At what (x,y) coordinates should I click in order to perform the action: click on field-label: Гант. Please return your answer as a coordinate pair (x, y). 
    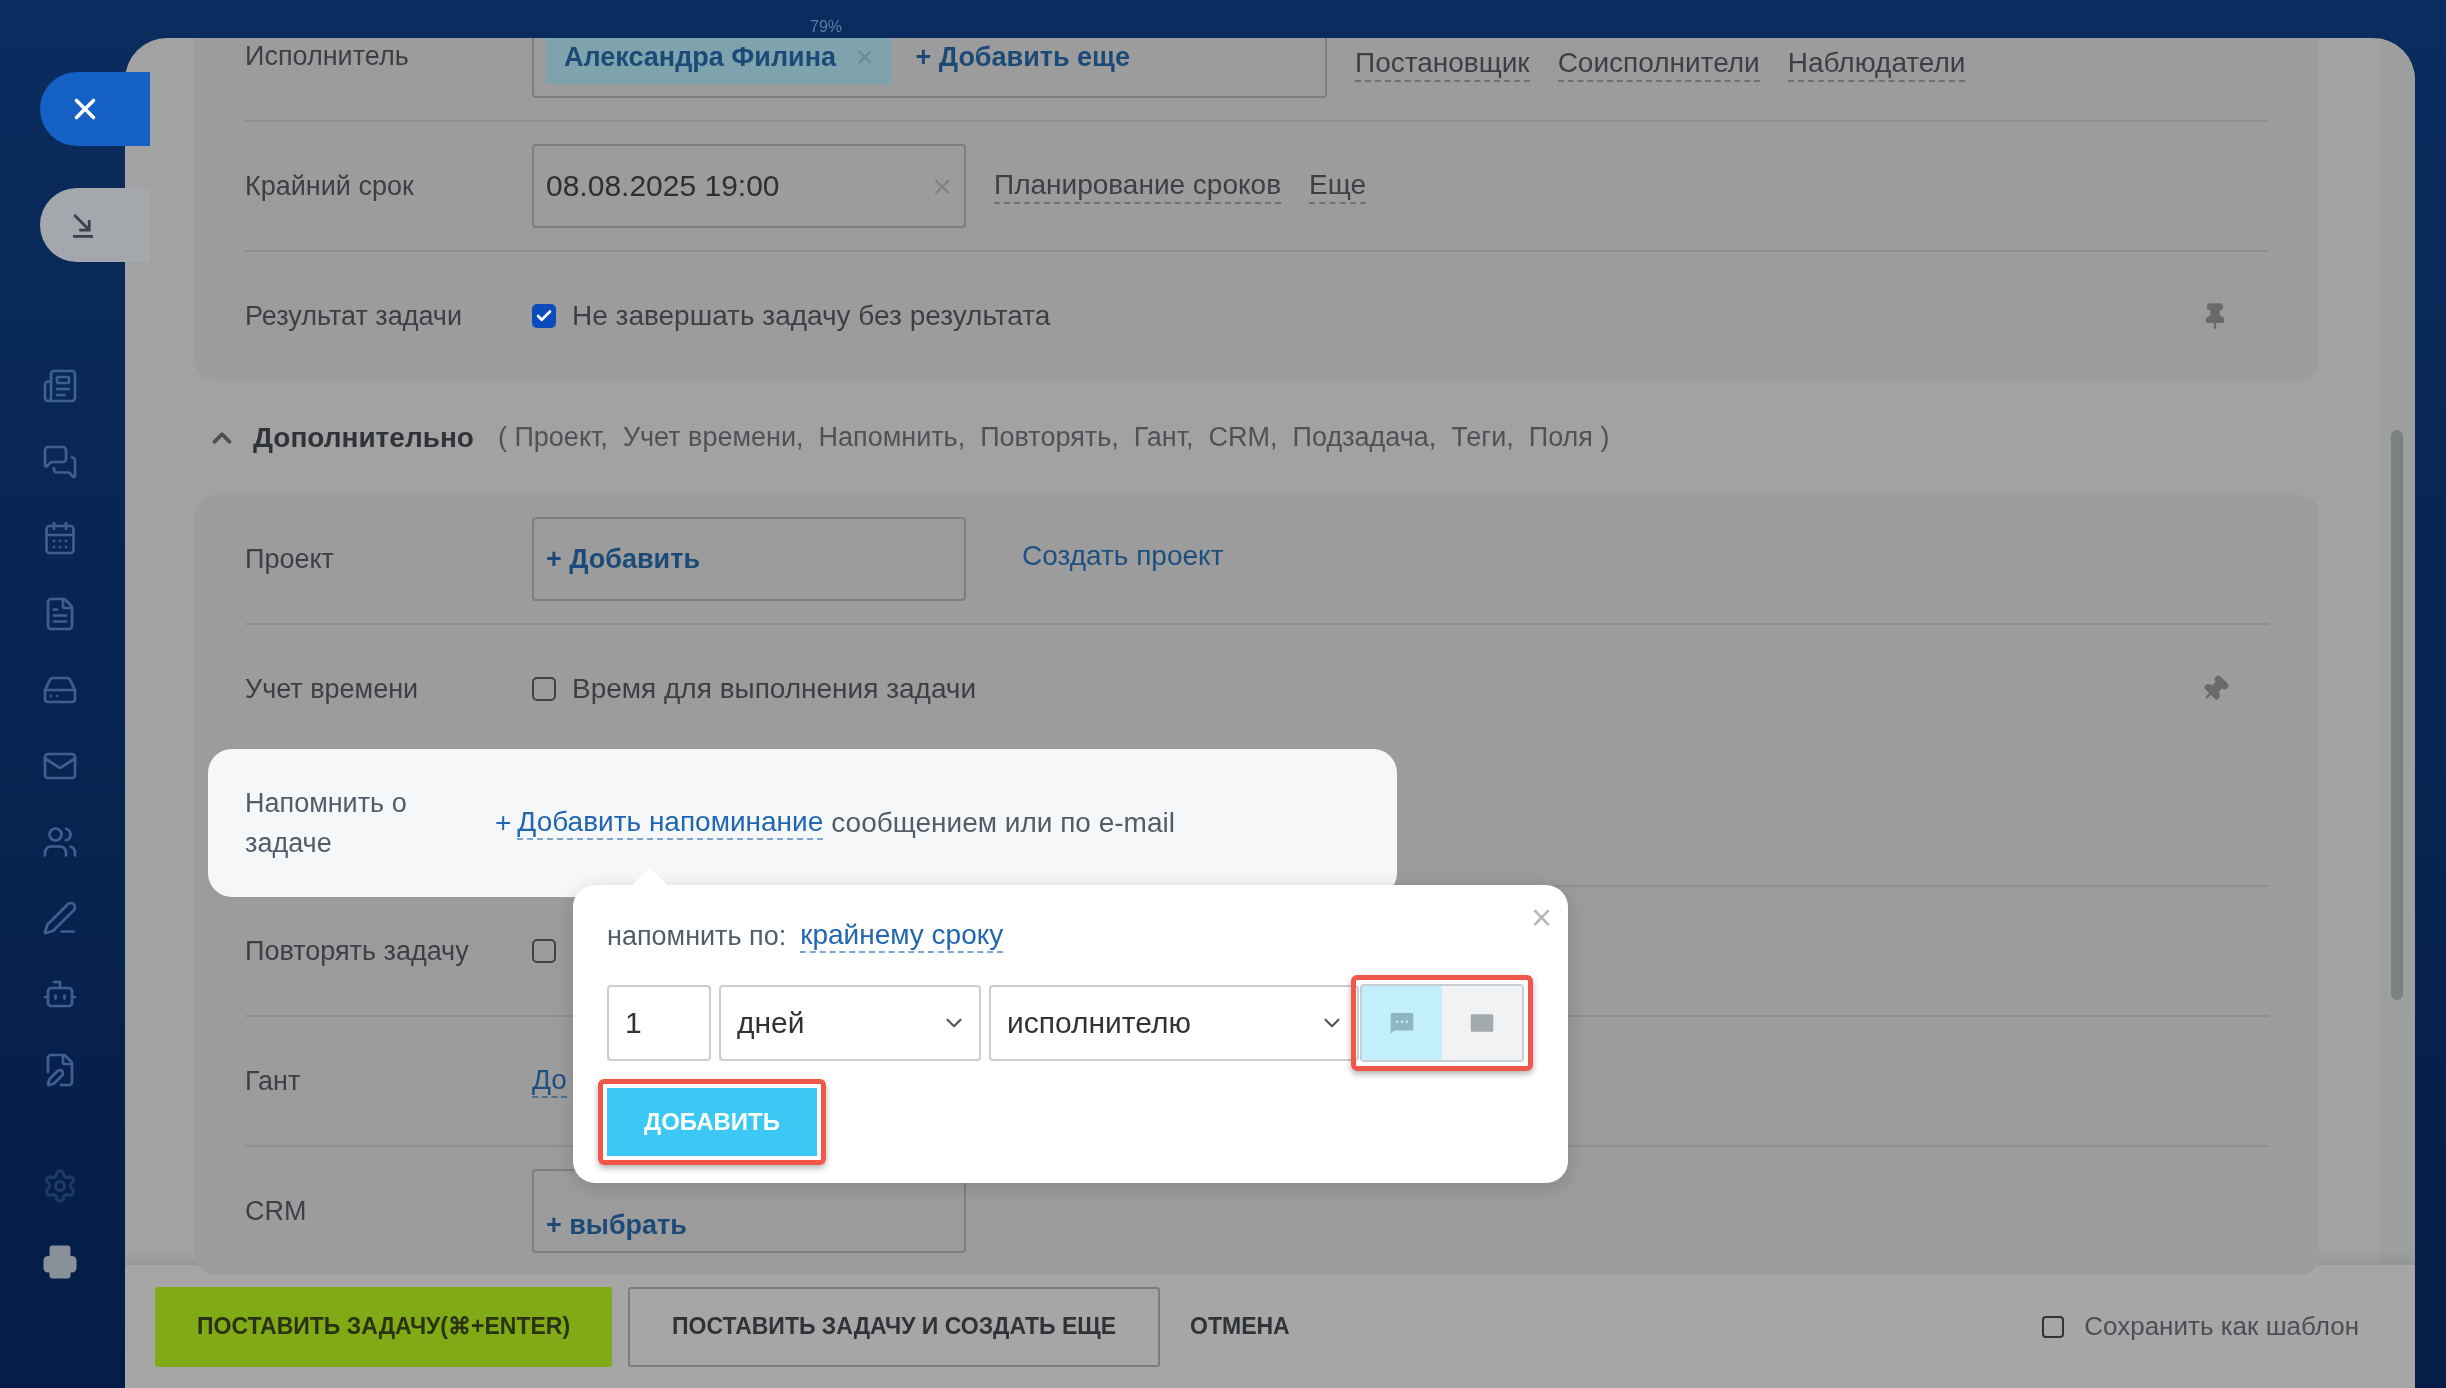
    Looking at the image, I should click on (273, 1081).